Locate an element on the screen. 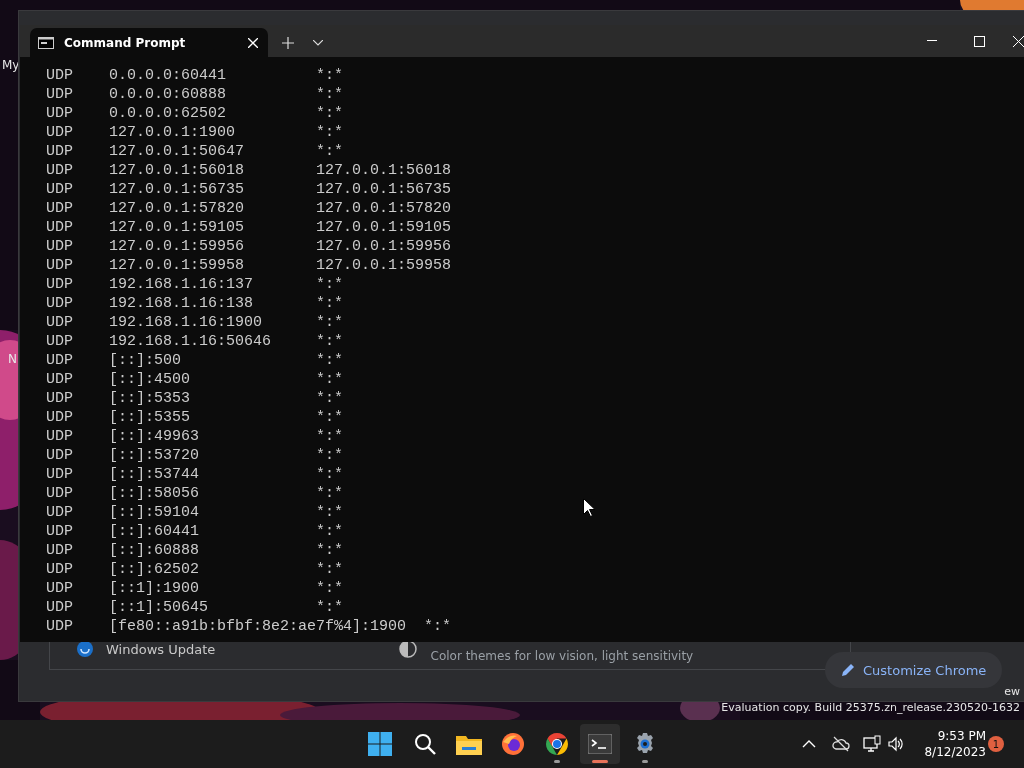  clock-date: 8/12/2023 is located at coordinates (955, 752).